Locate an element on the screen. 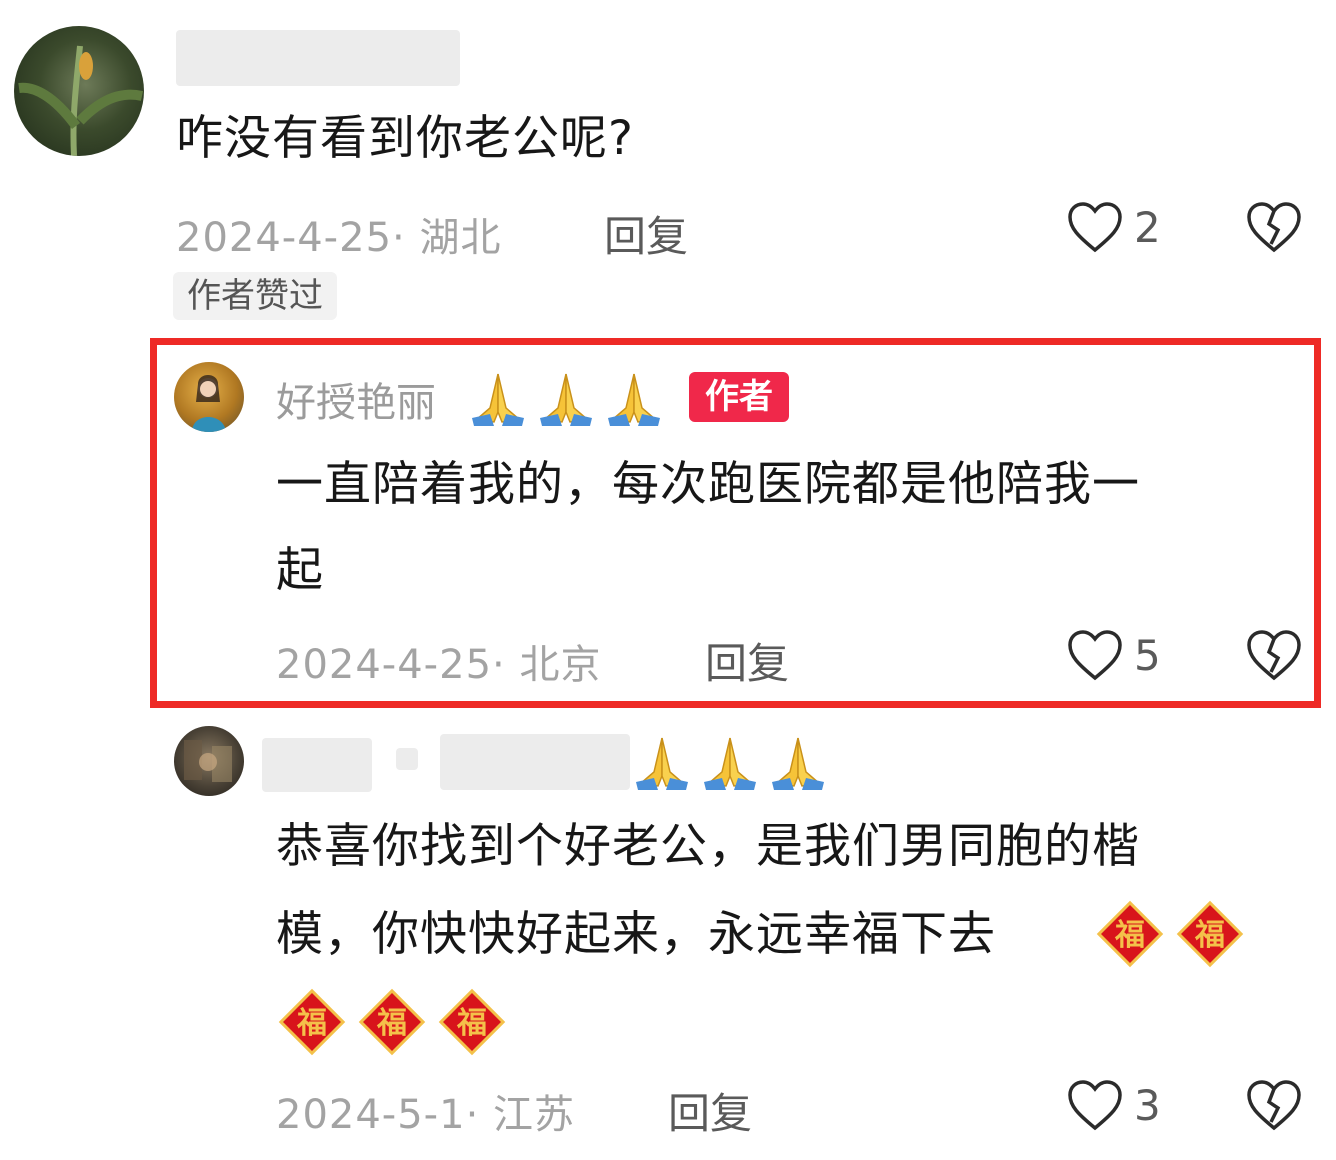 The height and width of the screenshot is (1160, 1336). comment-text: 咋没有看到你老公呢? is located at coordinates (405, 138).